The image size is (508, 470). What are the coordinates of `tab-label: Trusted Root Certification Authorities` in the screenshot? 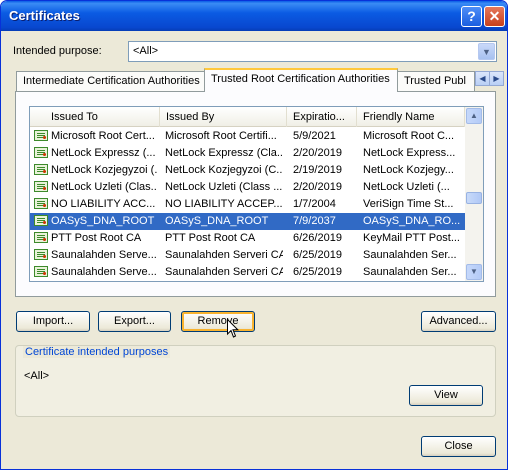 It's located at (300, 79).